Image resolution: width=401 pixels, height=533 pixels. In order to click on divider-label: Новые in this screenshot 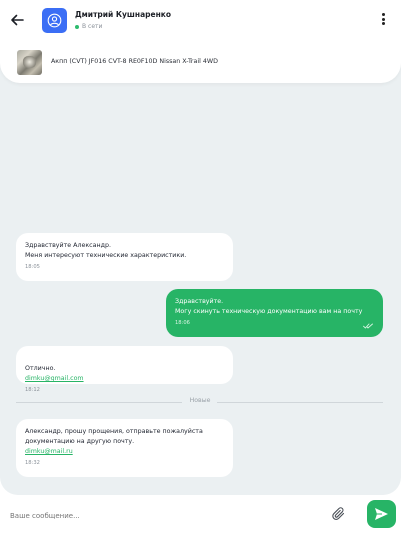, I will do `click(200, 400)`.